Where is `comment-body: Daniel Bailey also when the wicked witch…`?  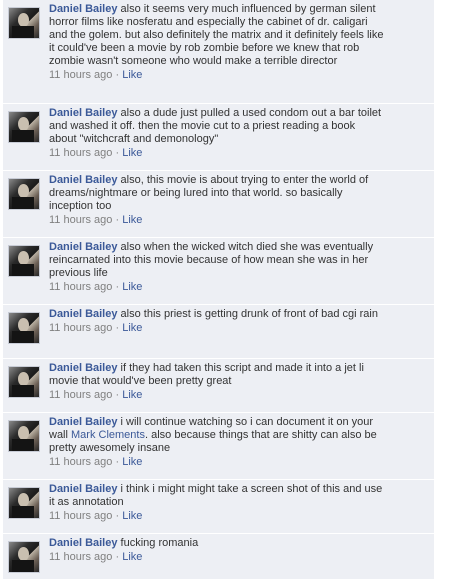 comment-body: Daniel Bailey also when the wicked witch… is located at coordinates (216, 267).